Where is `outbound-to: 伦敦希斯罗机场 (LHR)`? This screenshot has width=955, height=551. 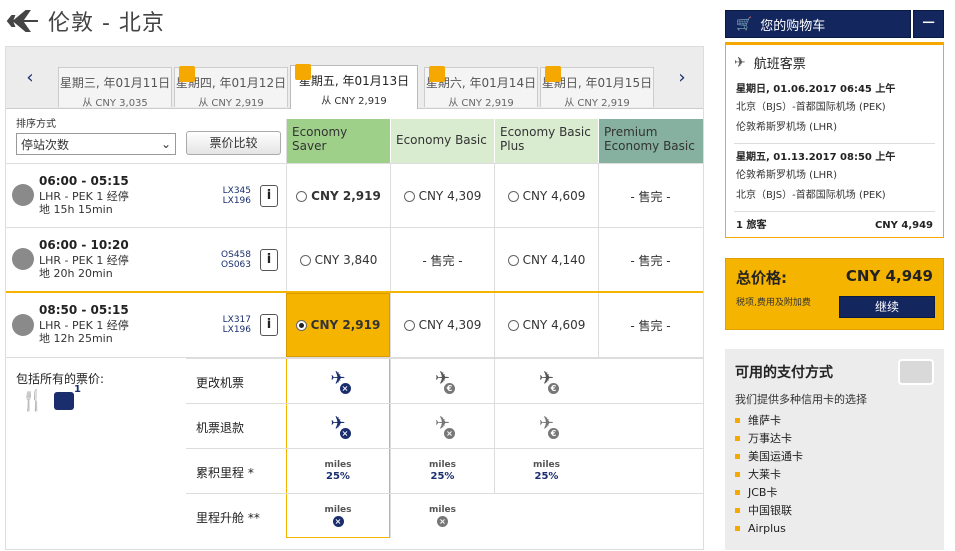 outbound-to: 伦敦希斯罗机场 (LHR) is located at coordinates (787, 127).